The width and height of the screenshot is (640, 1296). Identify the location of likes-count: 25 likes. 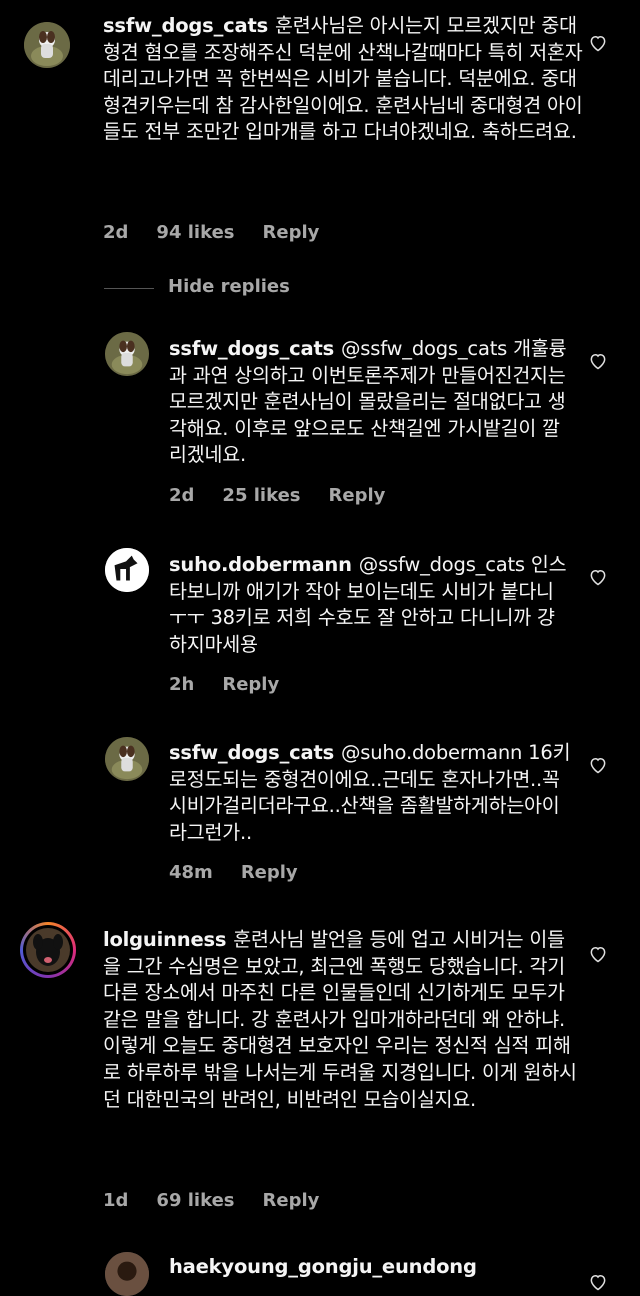
(261, 495).